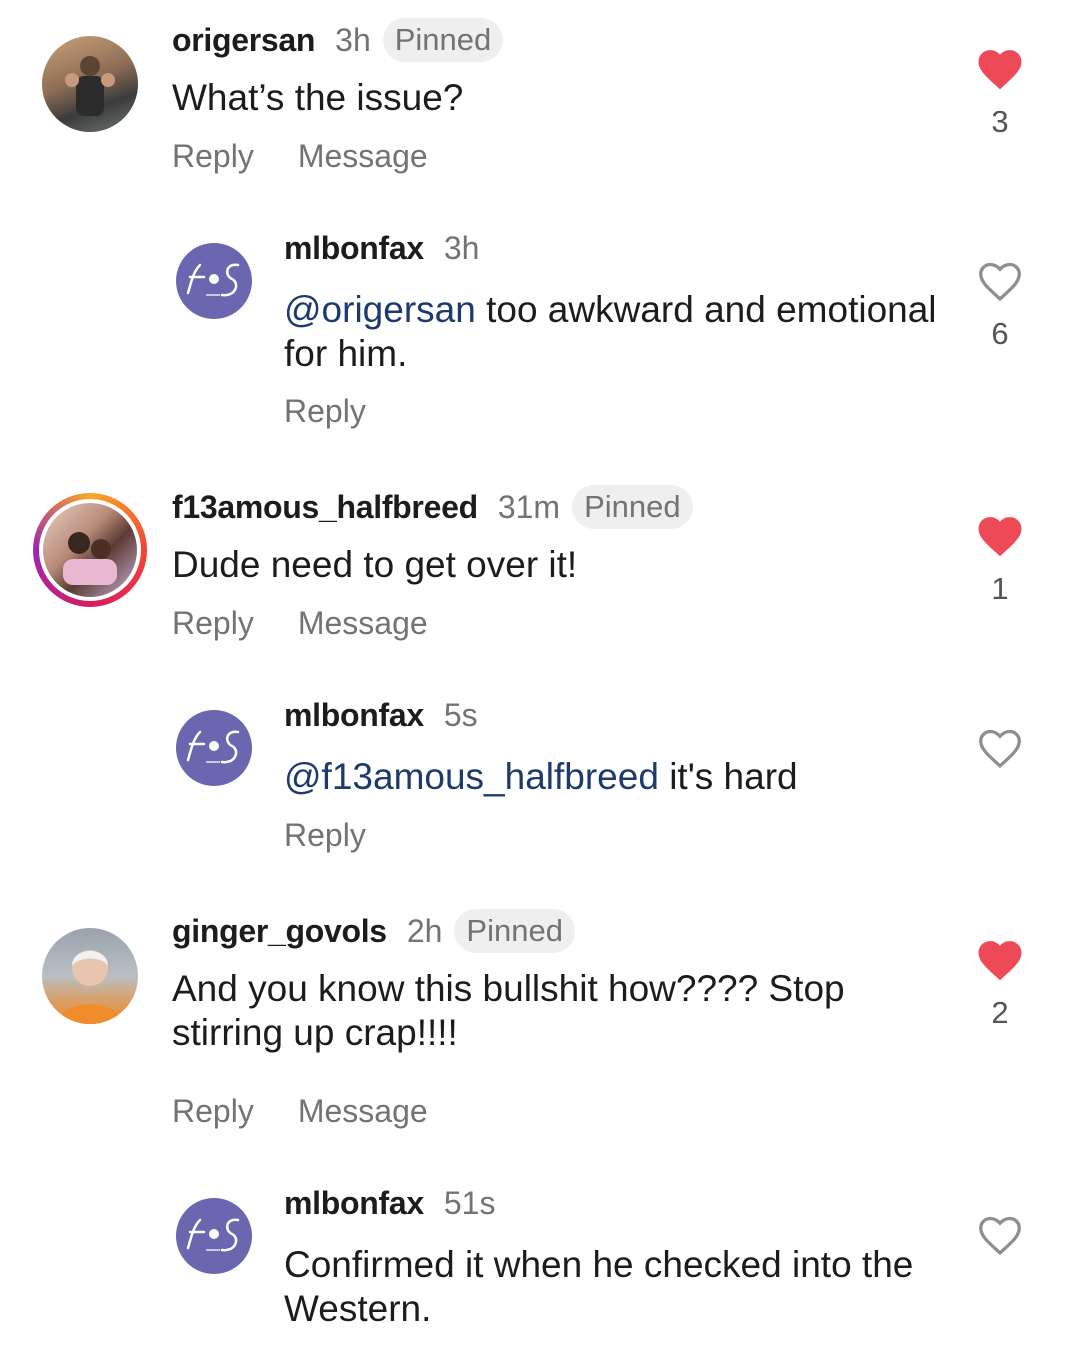  What do you see at coordinates (1000, 121) in the screenshot?
I see `like-count: 3` at bounding box center [1000, 121].